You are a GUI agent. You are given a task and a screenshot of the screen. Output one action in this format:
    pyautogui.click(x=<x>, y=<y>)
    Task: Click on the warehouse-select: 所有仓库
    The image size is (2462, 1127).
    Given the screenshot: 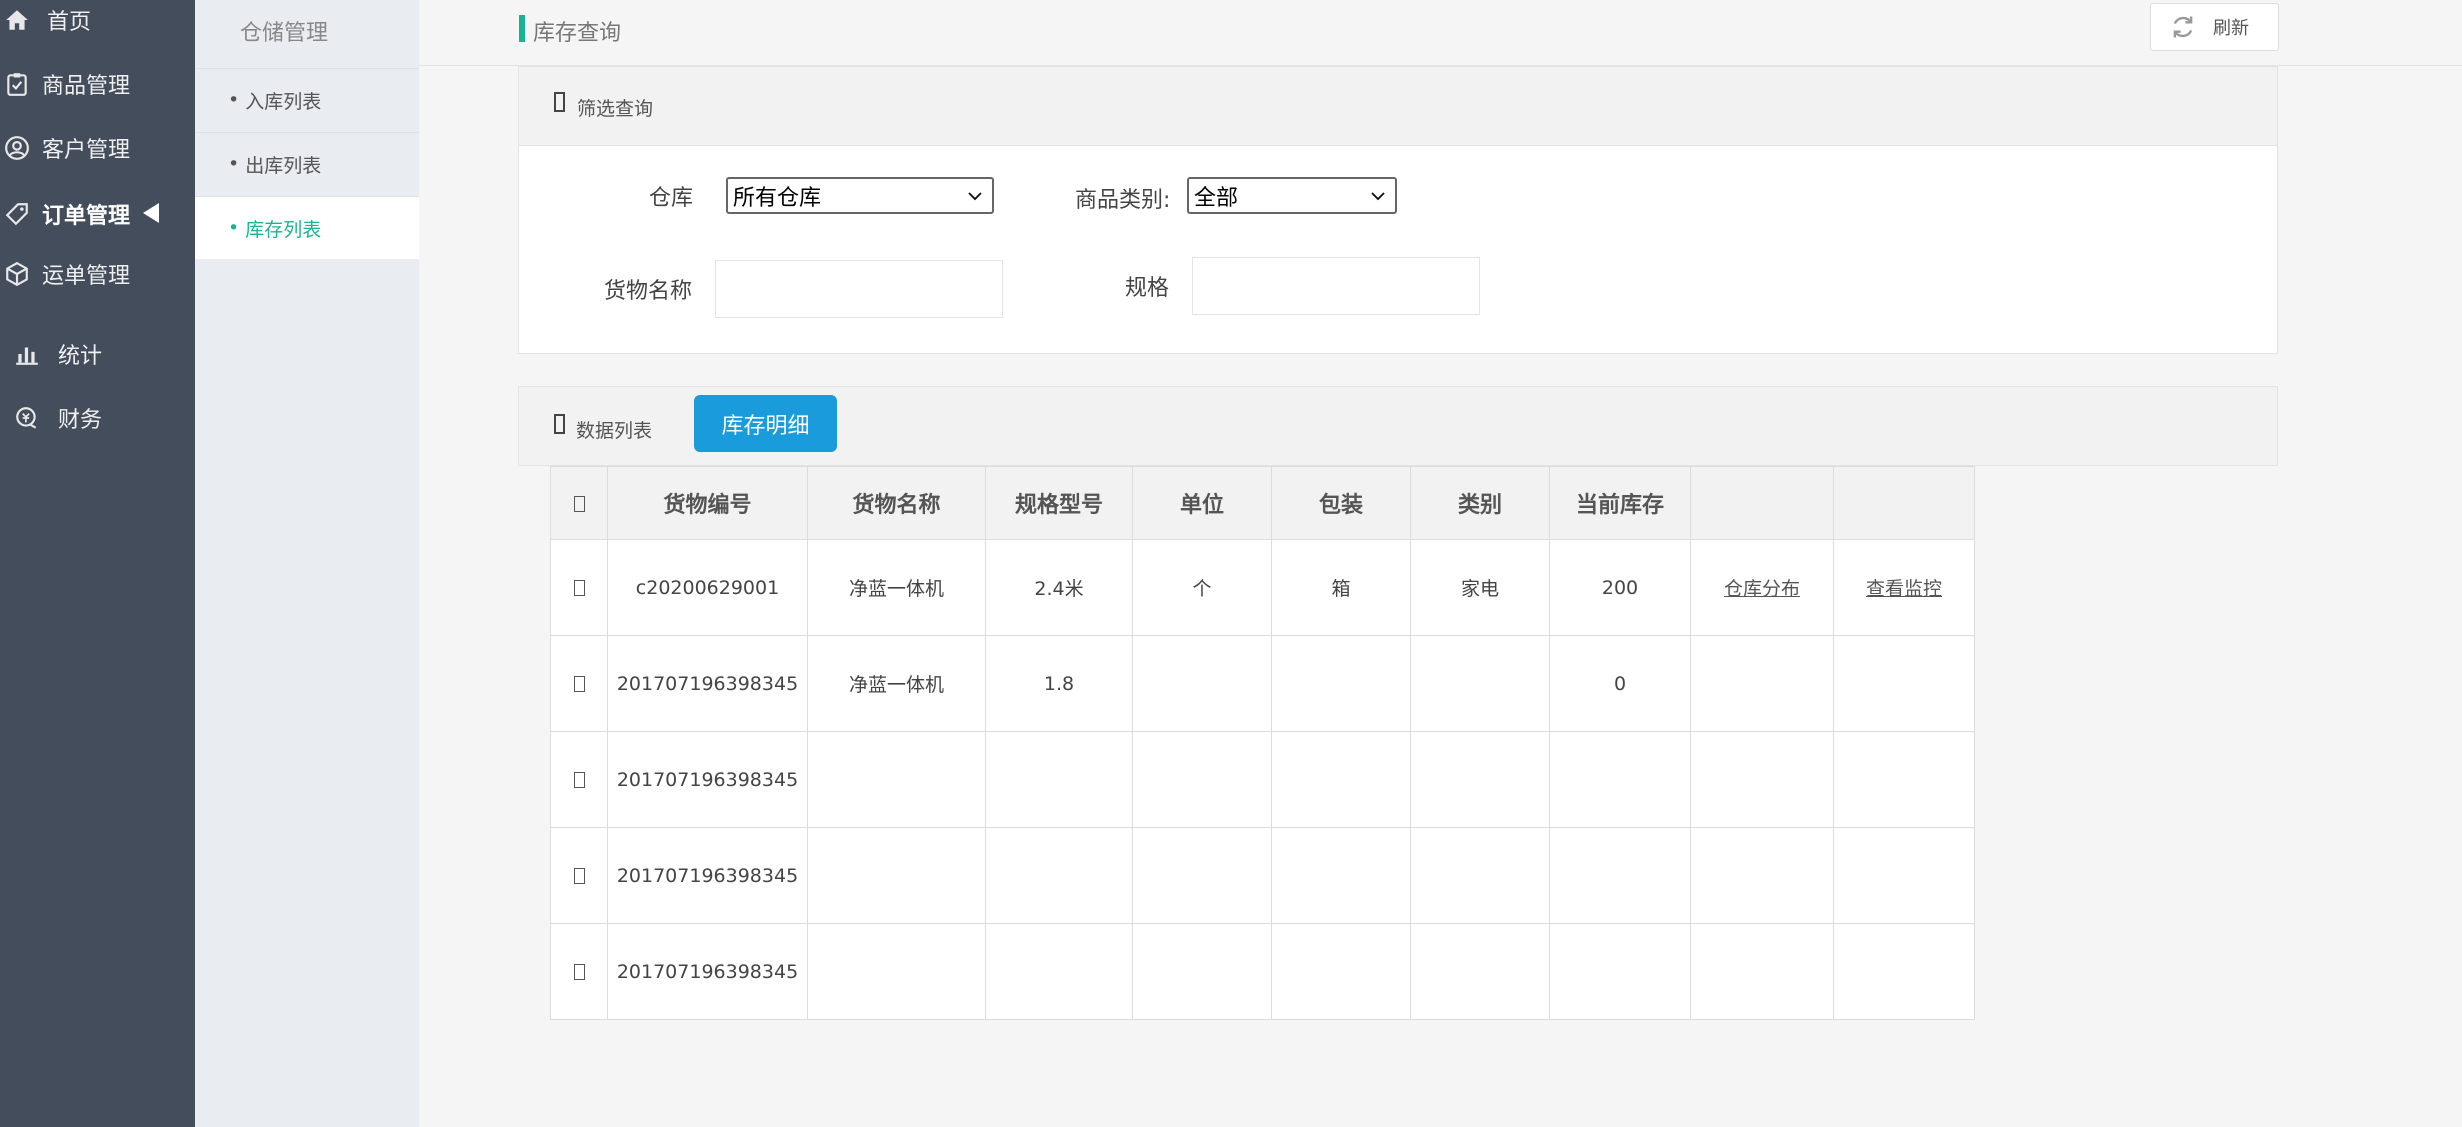 What is the action you would take?
    pyautogui.click(x=860, y=195)
    